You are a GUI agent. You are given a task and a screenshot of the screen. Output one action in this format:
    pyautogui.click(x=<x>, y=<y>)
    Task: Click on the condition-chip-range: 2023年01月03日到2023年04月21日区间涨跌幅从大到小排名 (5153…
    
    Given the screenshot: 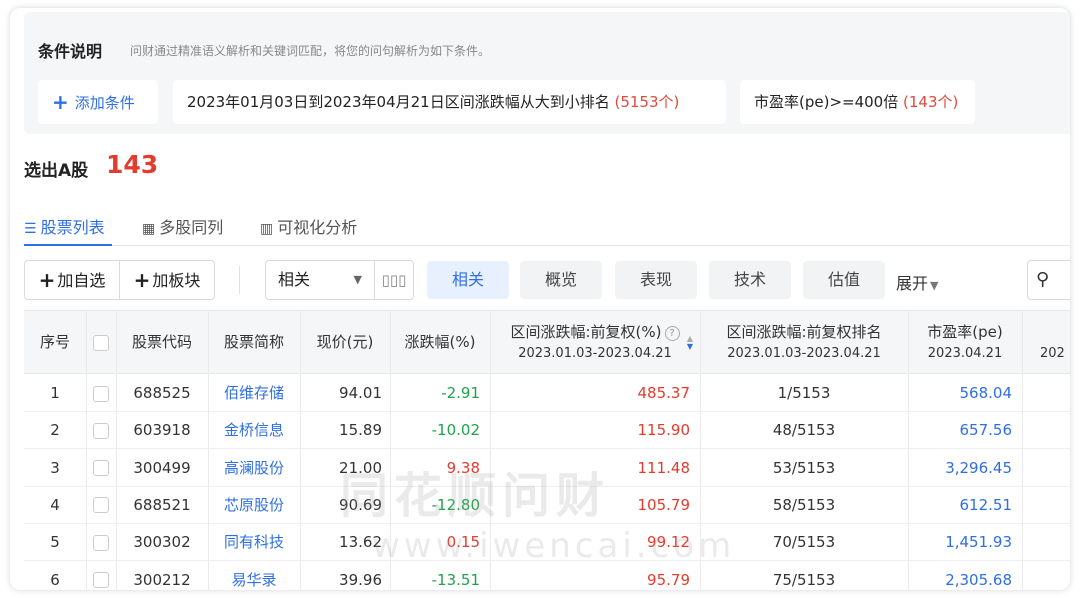 What is the action you would take?
    pyautogui.click(x=449, y=102)
    